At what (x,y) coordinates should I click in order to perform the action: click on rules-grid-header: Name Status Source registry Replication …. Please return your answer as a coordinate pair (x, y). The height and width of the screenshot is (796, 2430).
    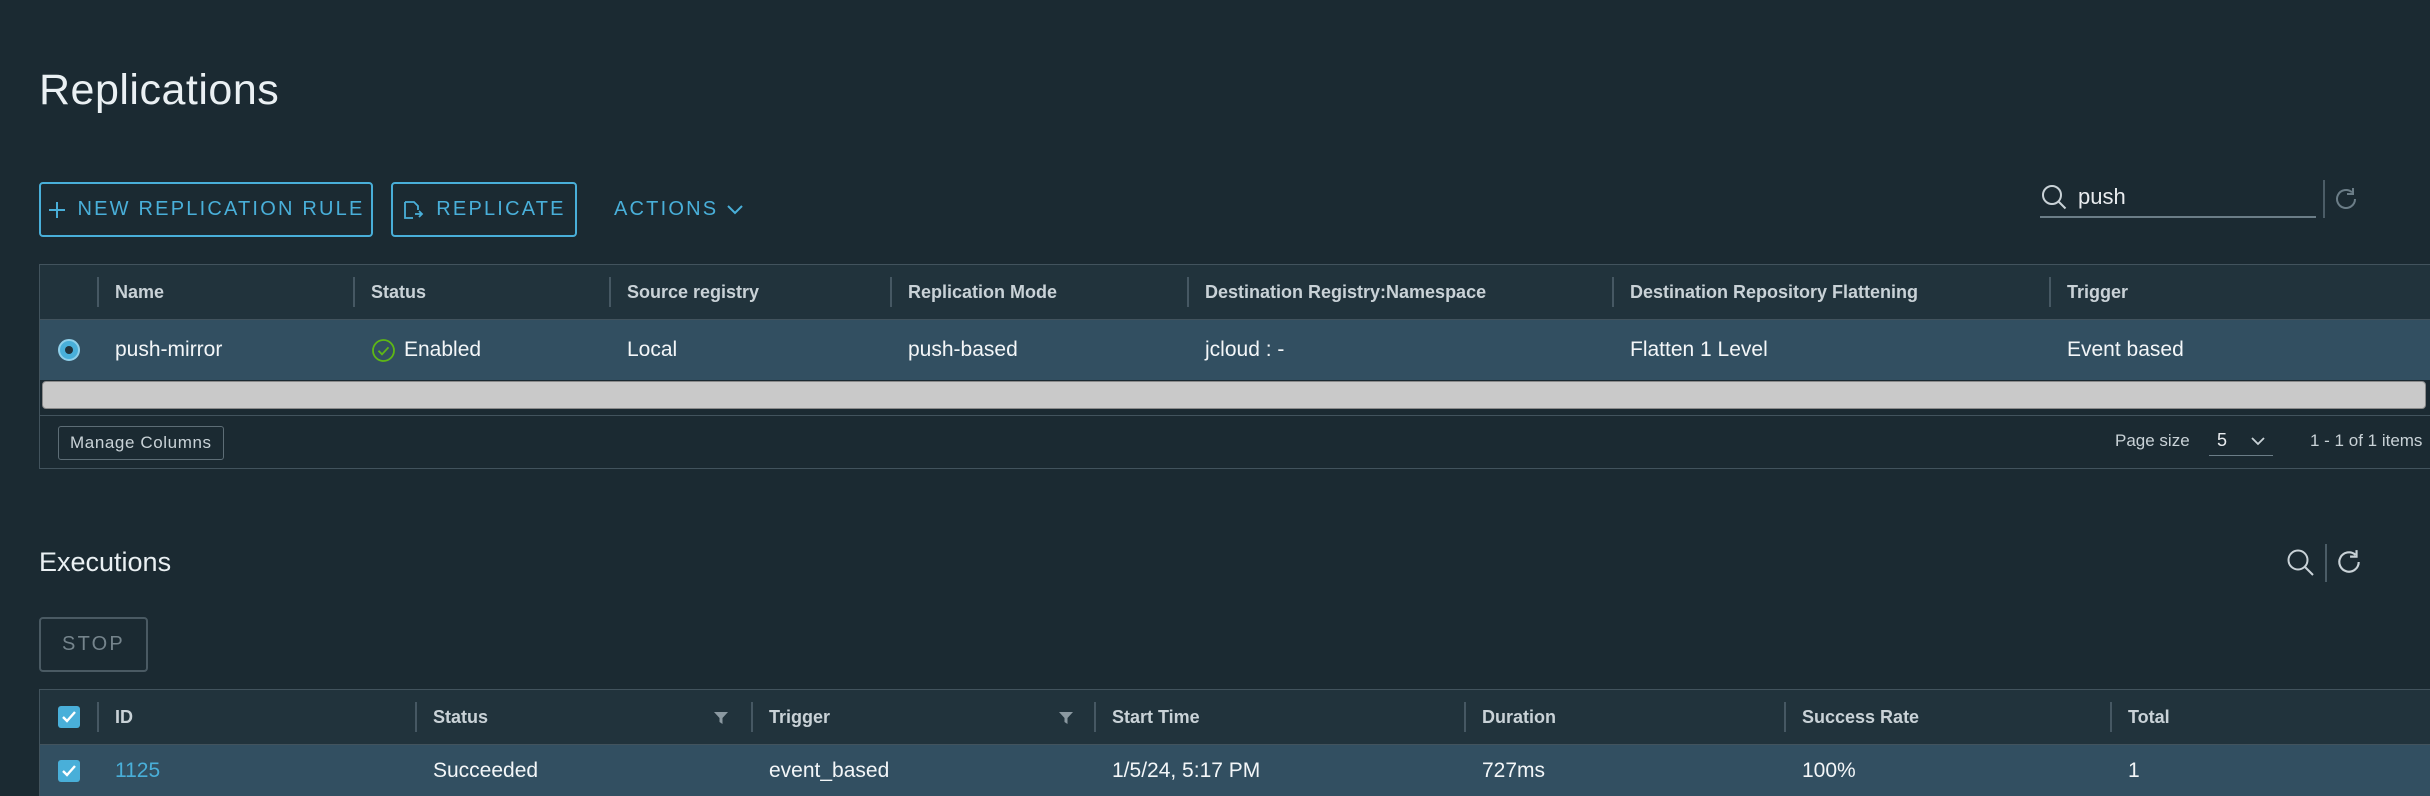
    Looking at the image, I should click on (1235, 292).